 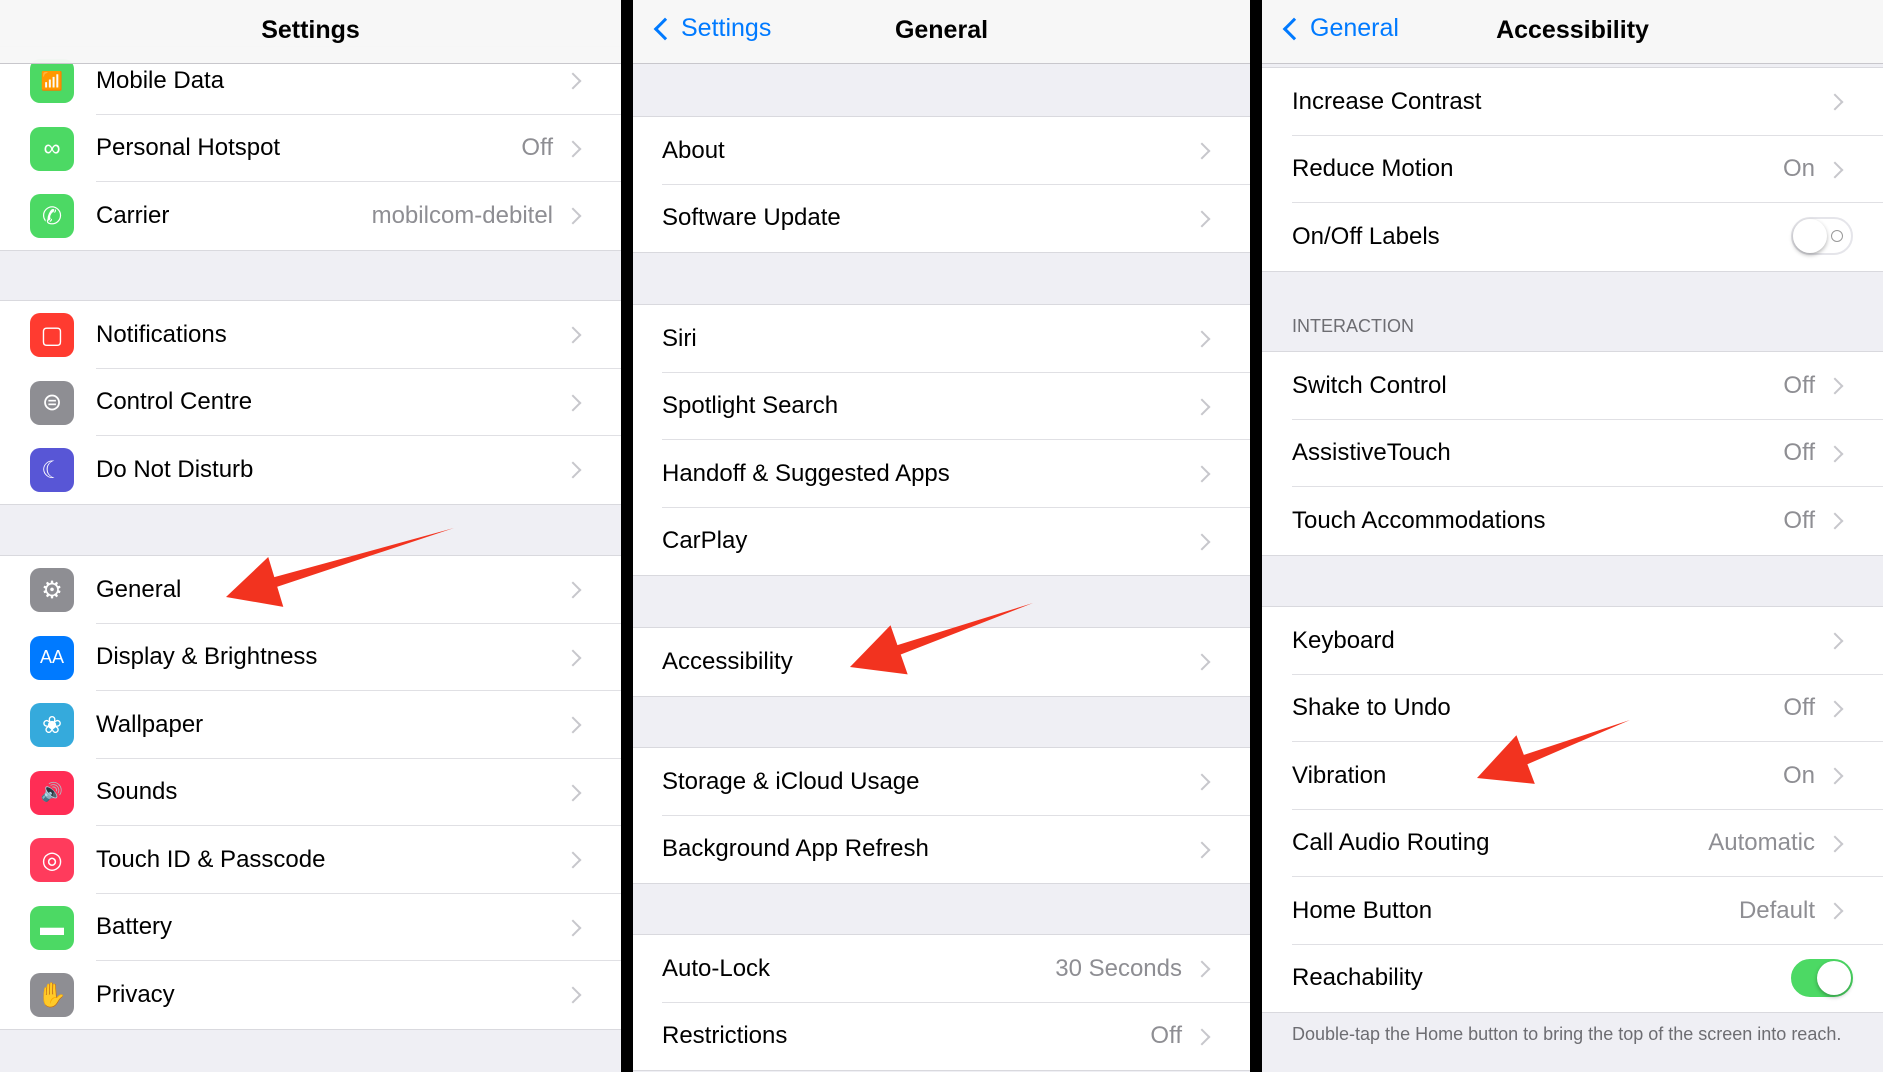 What do you see at coordinates (1572, 911) in the screenshot?
I see `row-home-button: Home Button Default` at bounding box center [1572, 911].